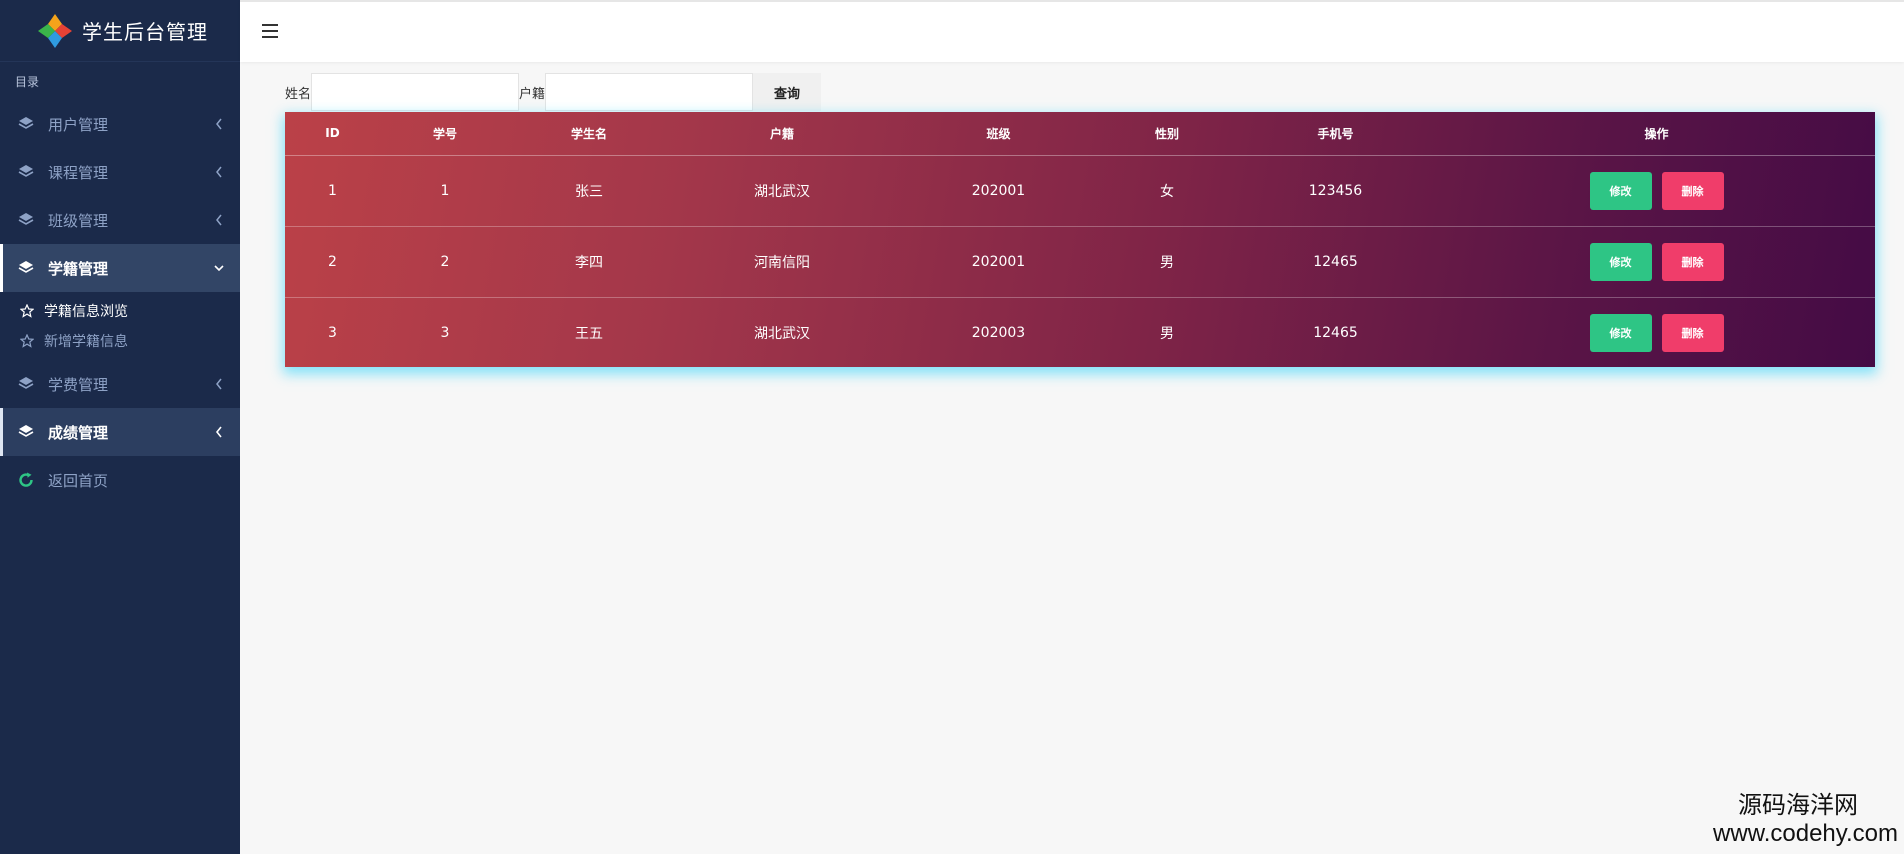  What do you see at coordinates (78, 268) in the screenshot?
I see `sidebar-item-label: 学籍管理` at bounding box center [78, 268].